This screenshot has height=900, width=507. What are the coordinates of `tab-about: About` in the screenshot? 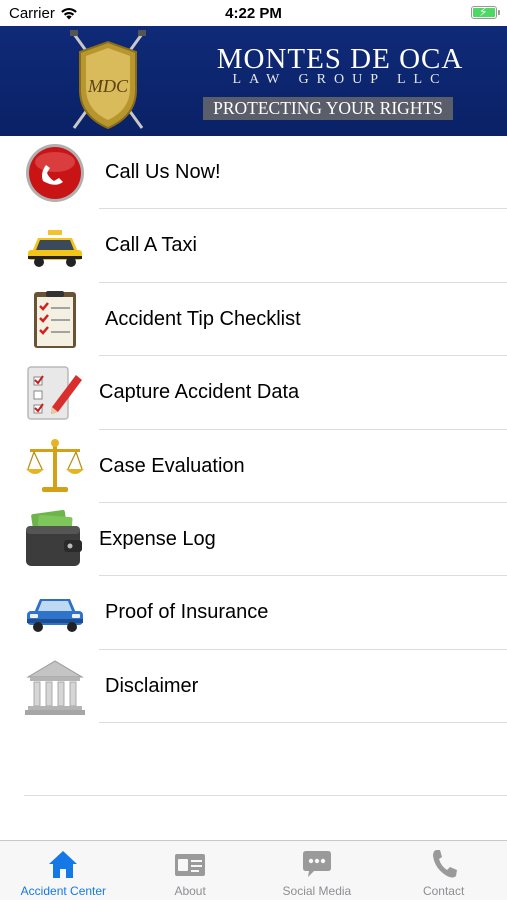 It's located at (190, 870).